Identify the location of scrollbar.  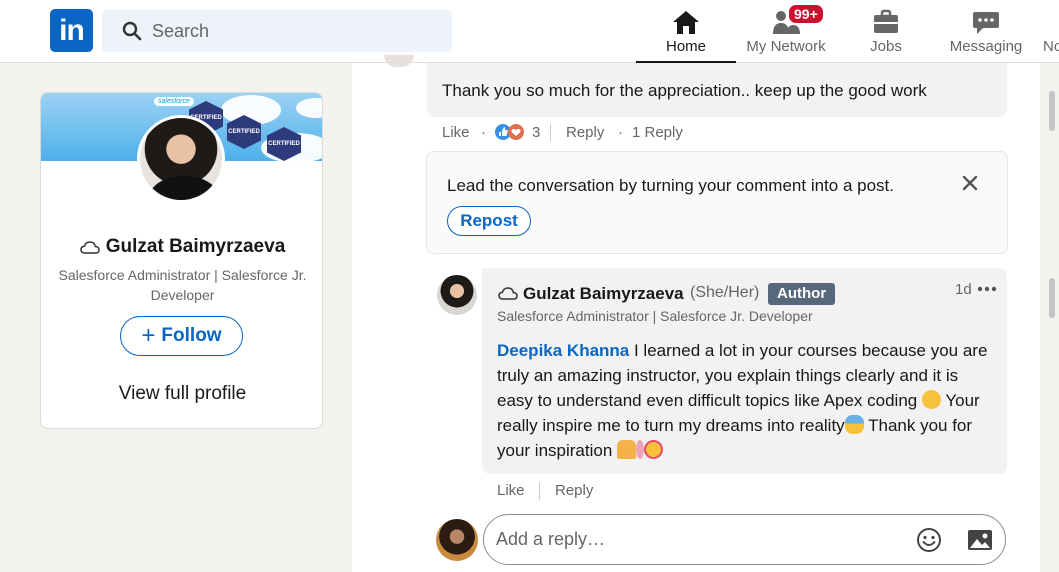
(1052, 317).